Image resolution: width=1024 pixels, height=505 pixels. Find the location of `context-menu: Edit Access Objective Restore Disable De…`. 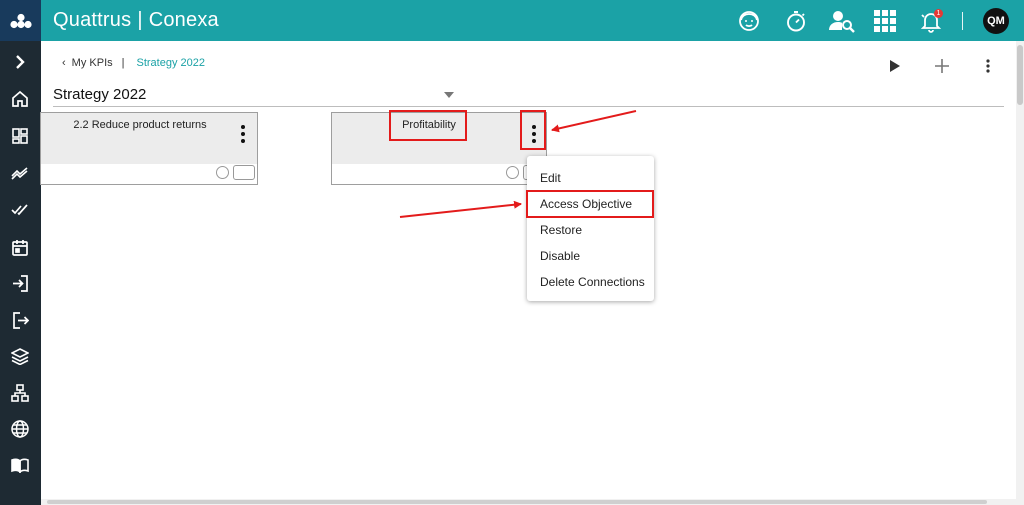

context-menu: Edit Access Objective Restore Disable De… is located at coordinates (590, 228).